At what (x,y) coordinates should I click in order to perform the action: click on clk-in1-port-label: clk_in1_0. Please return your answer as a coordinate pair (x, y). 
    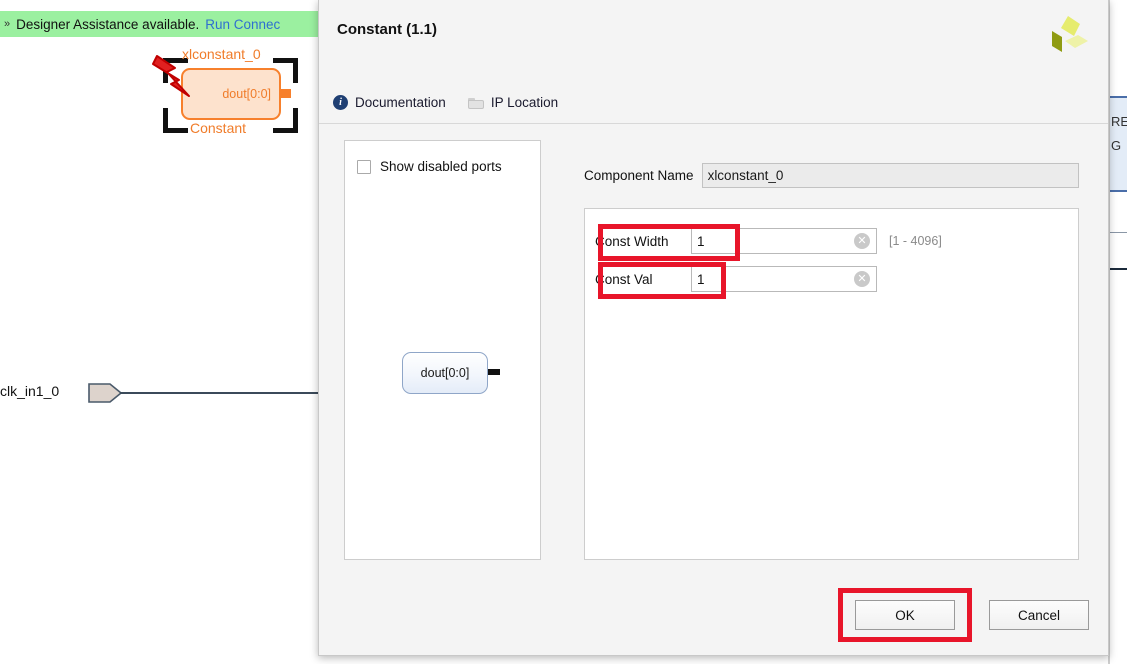
    Looking at the image, I should click on (30, 391).